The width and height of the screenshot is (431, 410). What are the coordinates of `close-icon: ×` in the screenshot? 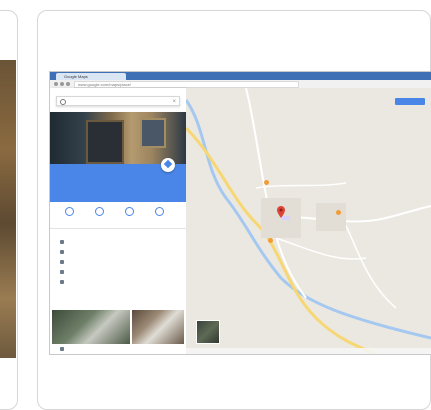 It's located at (174, 101).